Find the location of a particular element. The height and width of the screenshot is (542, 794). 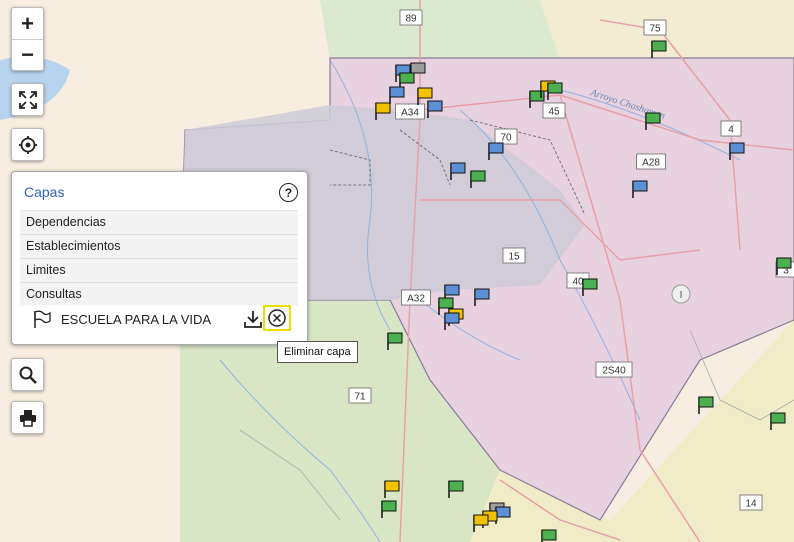

route-shield-15: 15 is located at coordinates (514, 255).